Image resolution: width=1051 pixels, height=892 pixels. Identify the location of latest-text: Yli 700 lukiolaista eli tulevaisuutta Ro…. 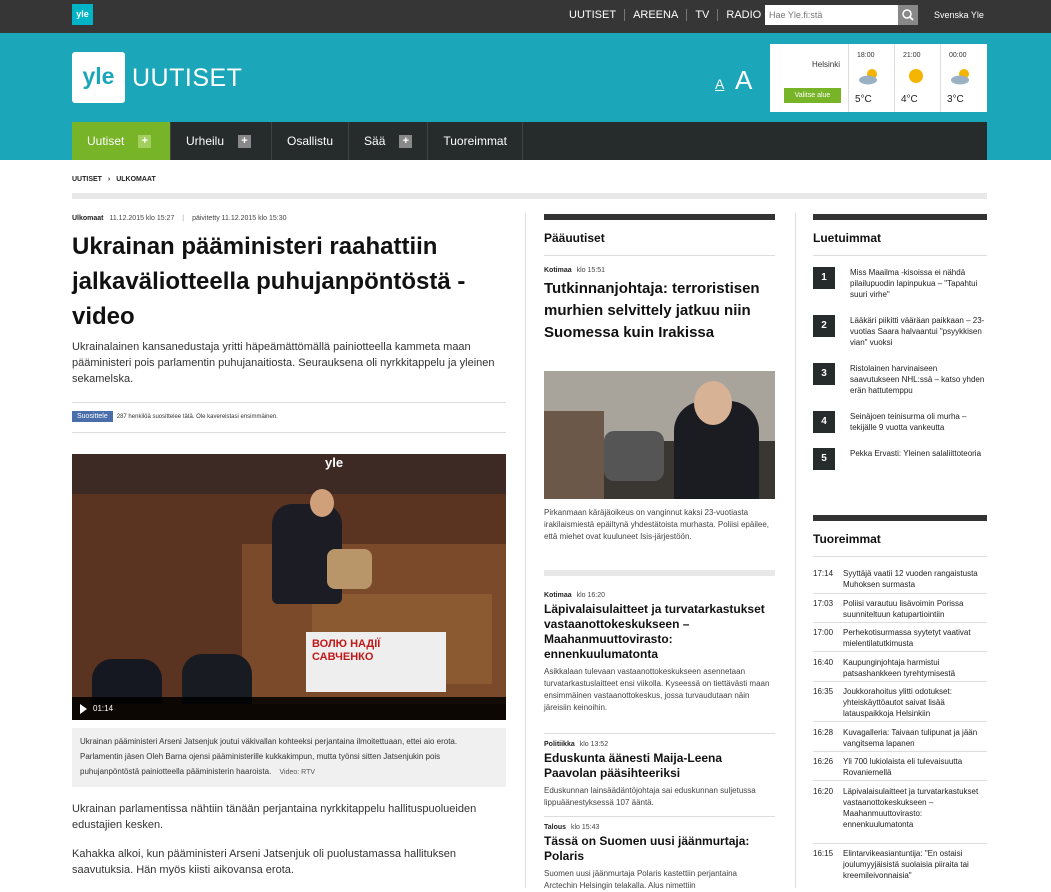
(915, 767).